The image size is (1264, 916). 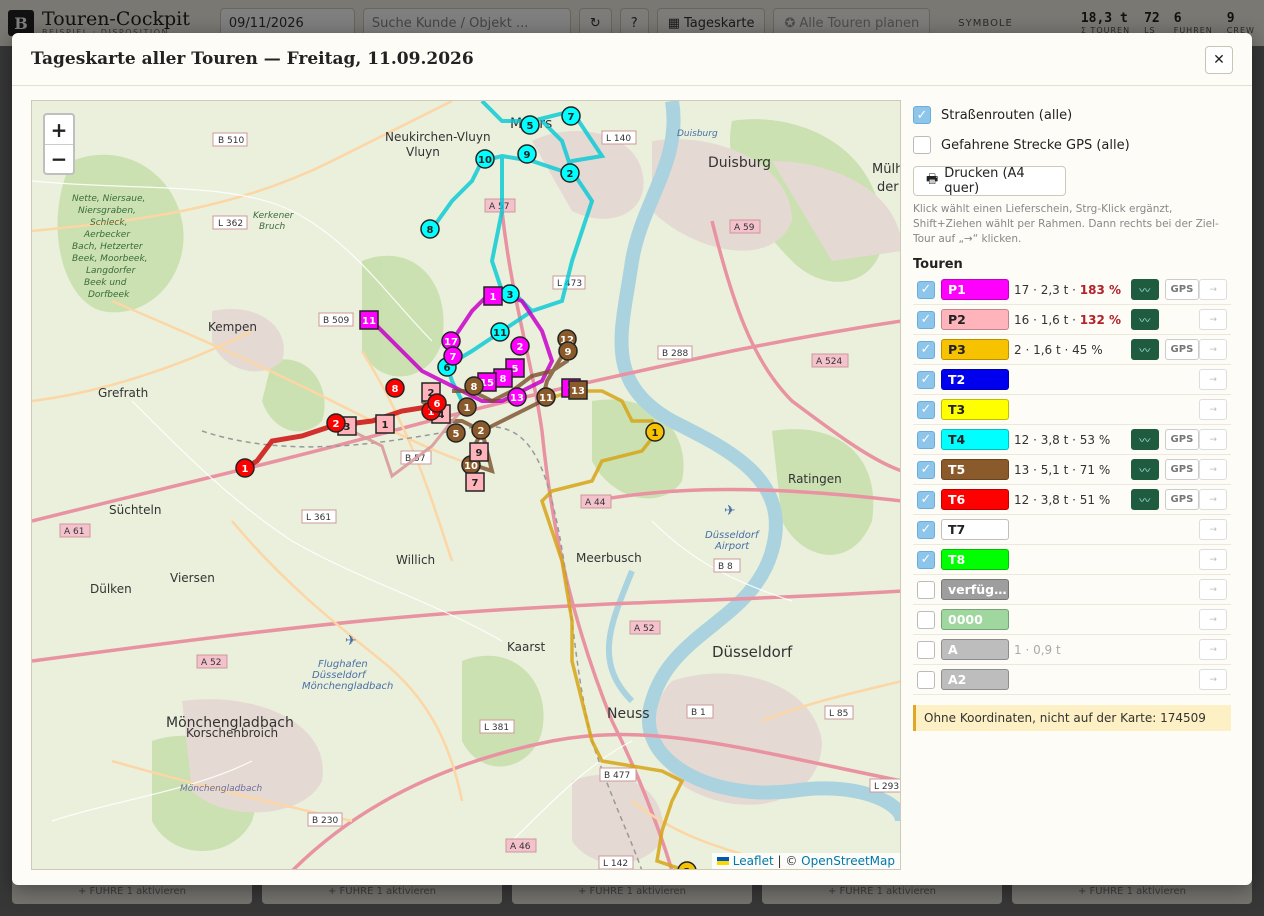 What do you see at coordinates (975, 319) in the screenshot?
I see `tour-badge: P2` at bounding box center [975, 319].